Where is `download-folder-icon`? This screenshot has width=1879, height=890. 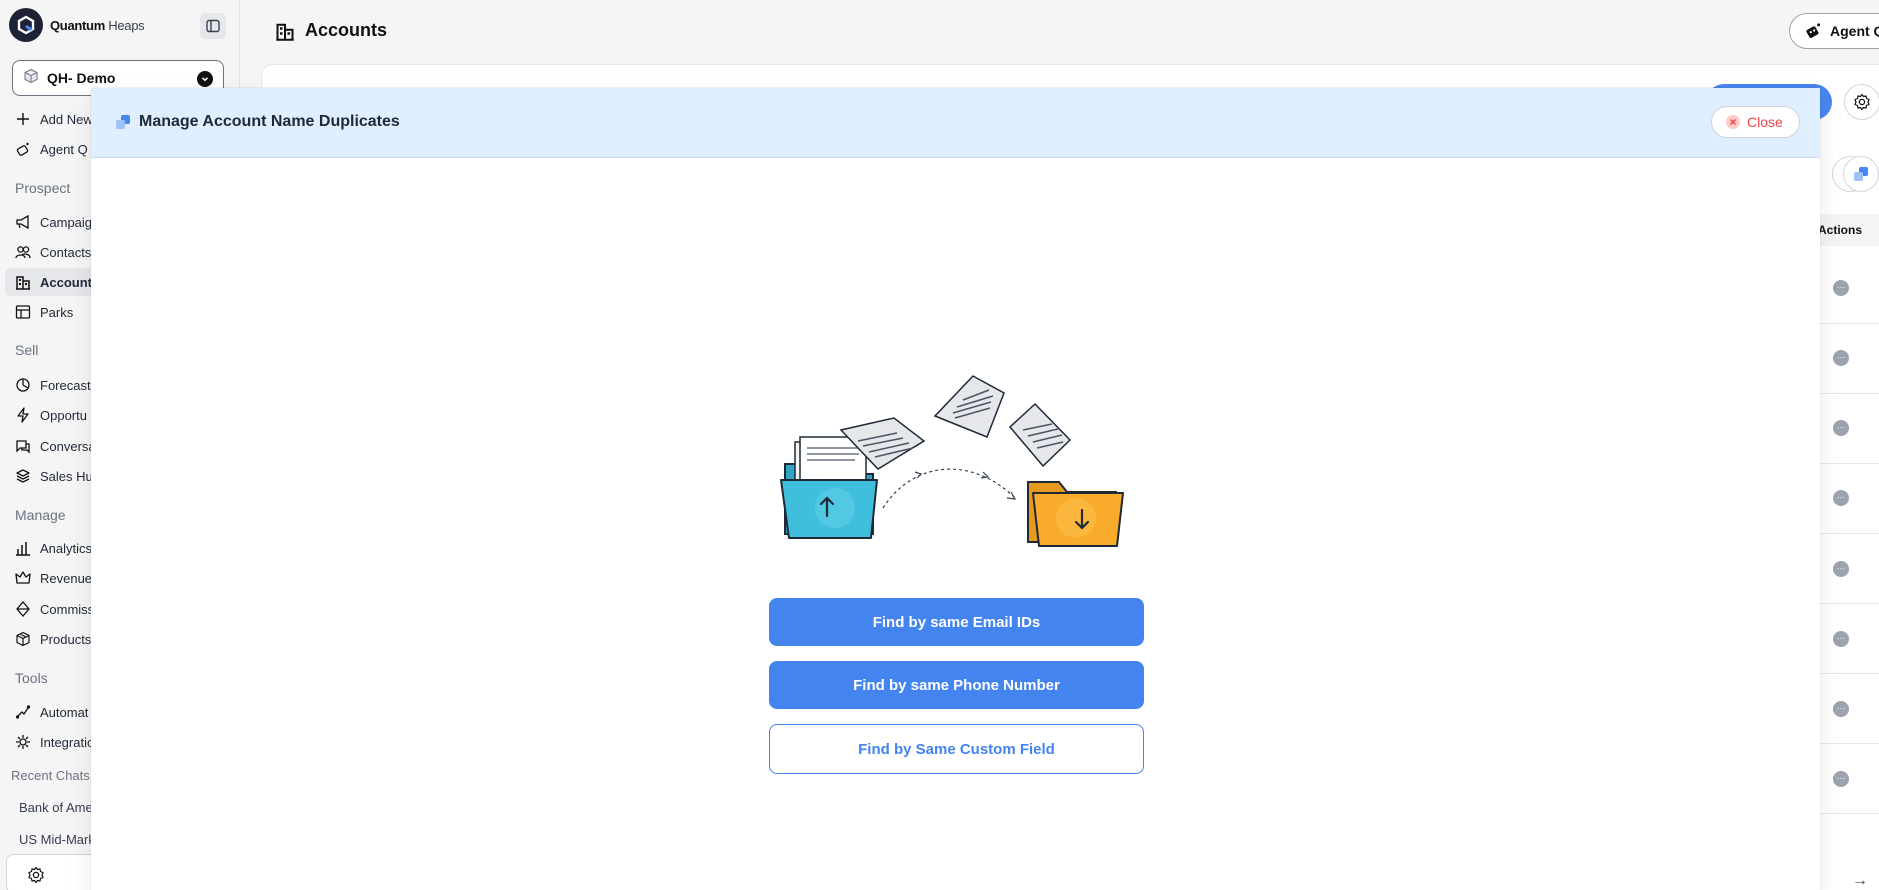
download-folder-icon is located at coordinates (1075, 514).